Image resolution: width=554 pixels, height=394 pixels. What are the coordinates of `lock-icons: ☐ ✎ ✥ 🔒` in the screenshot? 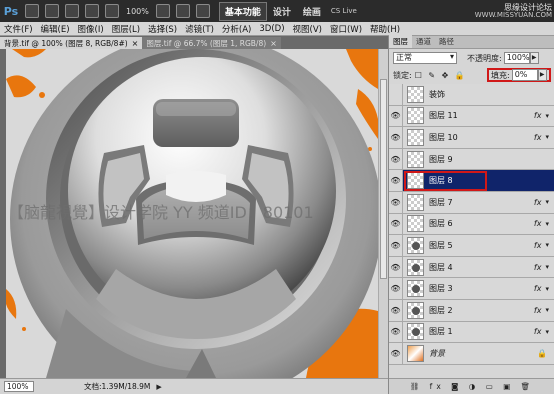 It's located at (441, 75).